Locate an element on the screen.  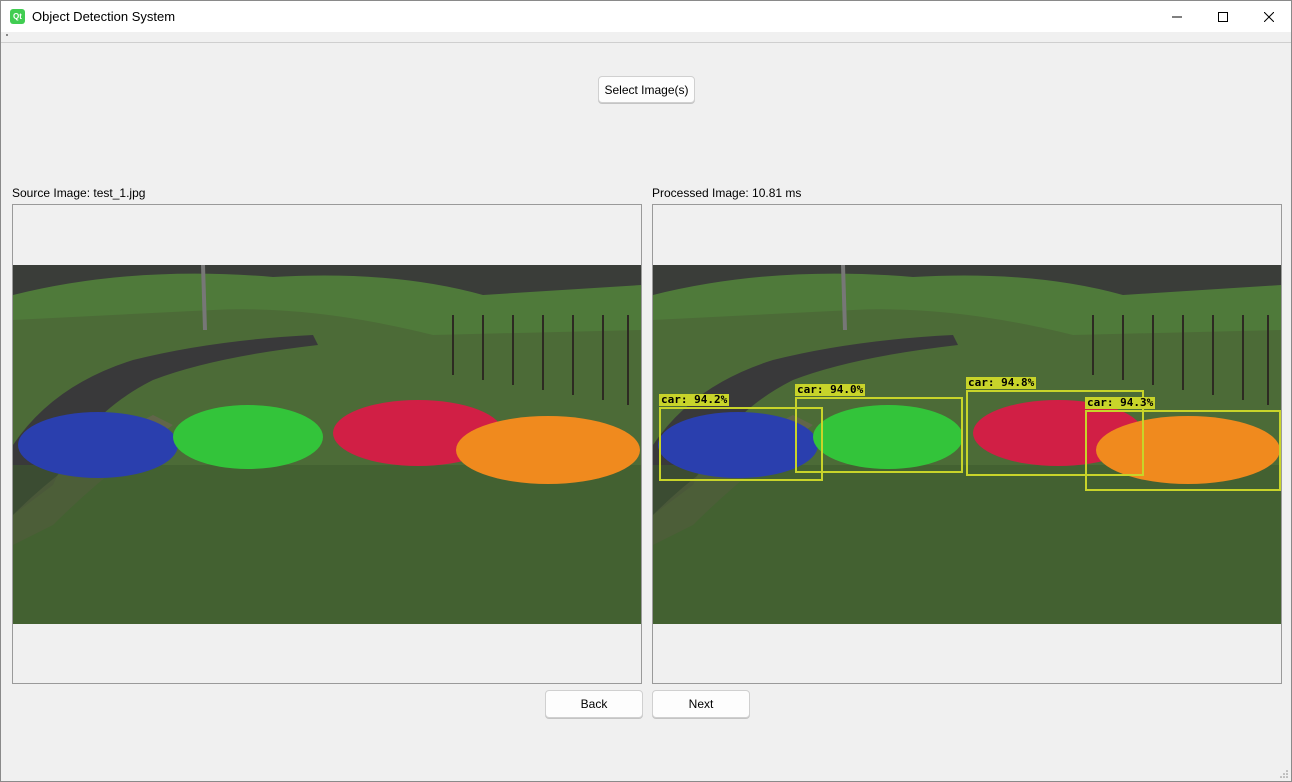
detection-label: car: 94.2% is located at coordinates (694, 399).